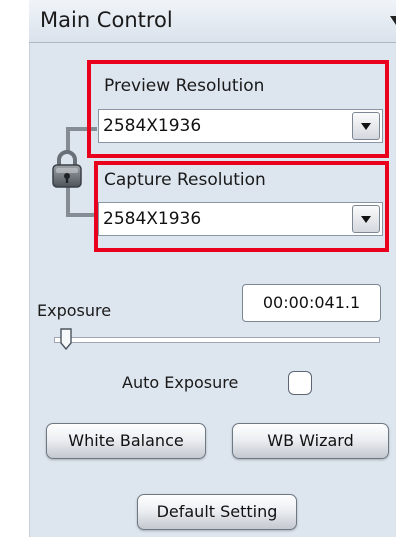  What do you see at coordinates (68, 139) in the screenshot?
I see `lock-link-top-vertical` at bounding box center [68, 139].